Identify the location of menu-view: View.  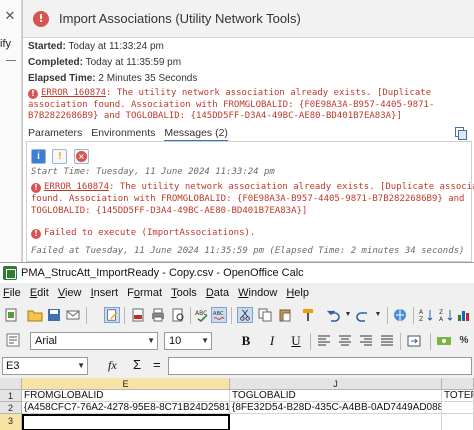
(70, 293).